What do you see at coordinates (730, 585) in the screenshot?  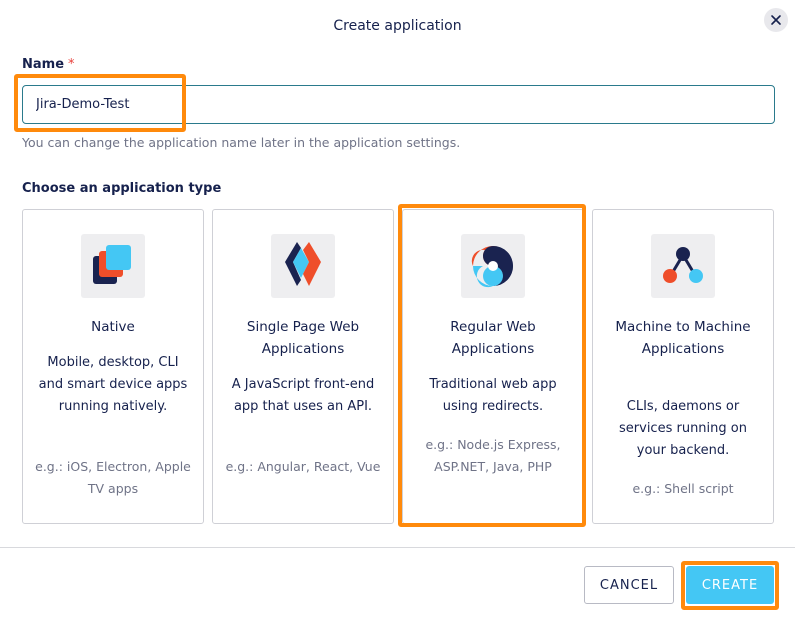 I see `create-button: CREATE` at bounding box center [730, 585].